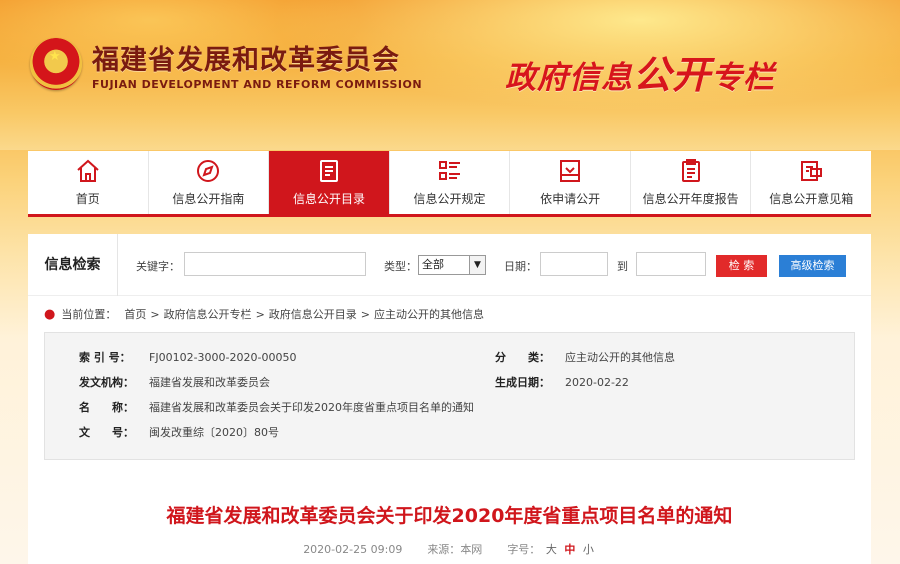 The width and height of the screenshot is (900, 564). What do you see at coordinates (743, 78) in the screenshot?
I see `column-title-part-c: 专栏` at bounding box center [743, 78].